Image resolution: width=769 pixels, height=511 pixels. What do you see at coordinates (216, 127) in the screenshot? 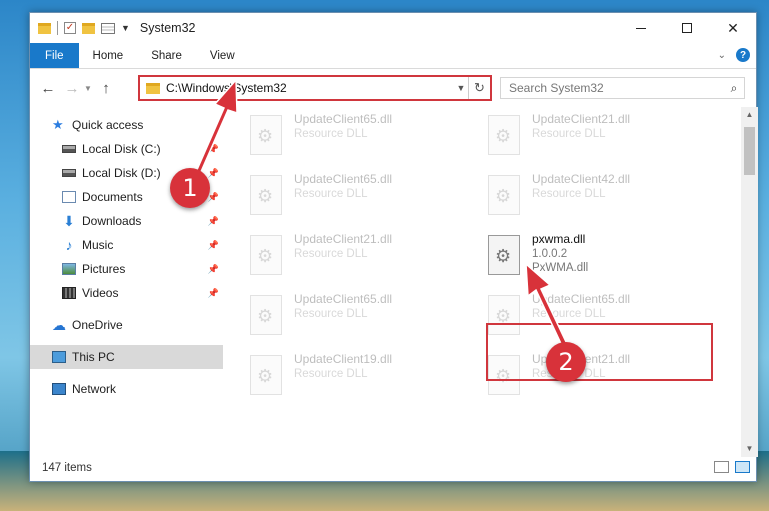
I see `arrow-to-address-bar` at bounding box center [216, 127].